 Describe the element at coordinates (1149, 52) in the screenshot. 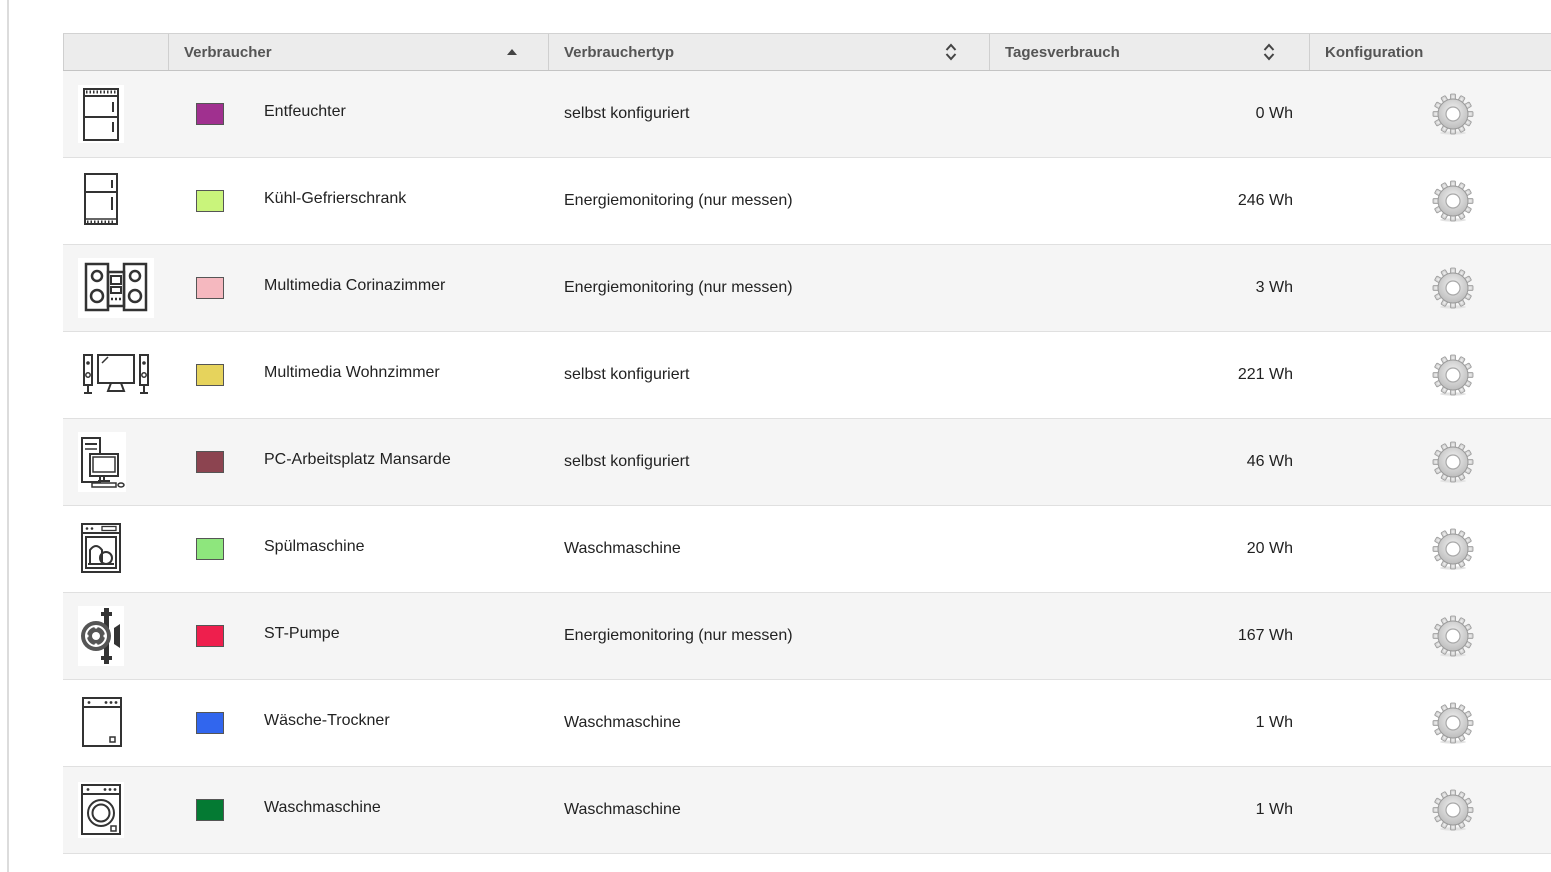

I see `column-header-tagesverbrauch: Tagesverbrauch` at that location.